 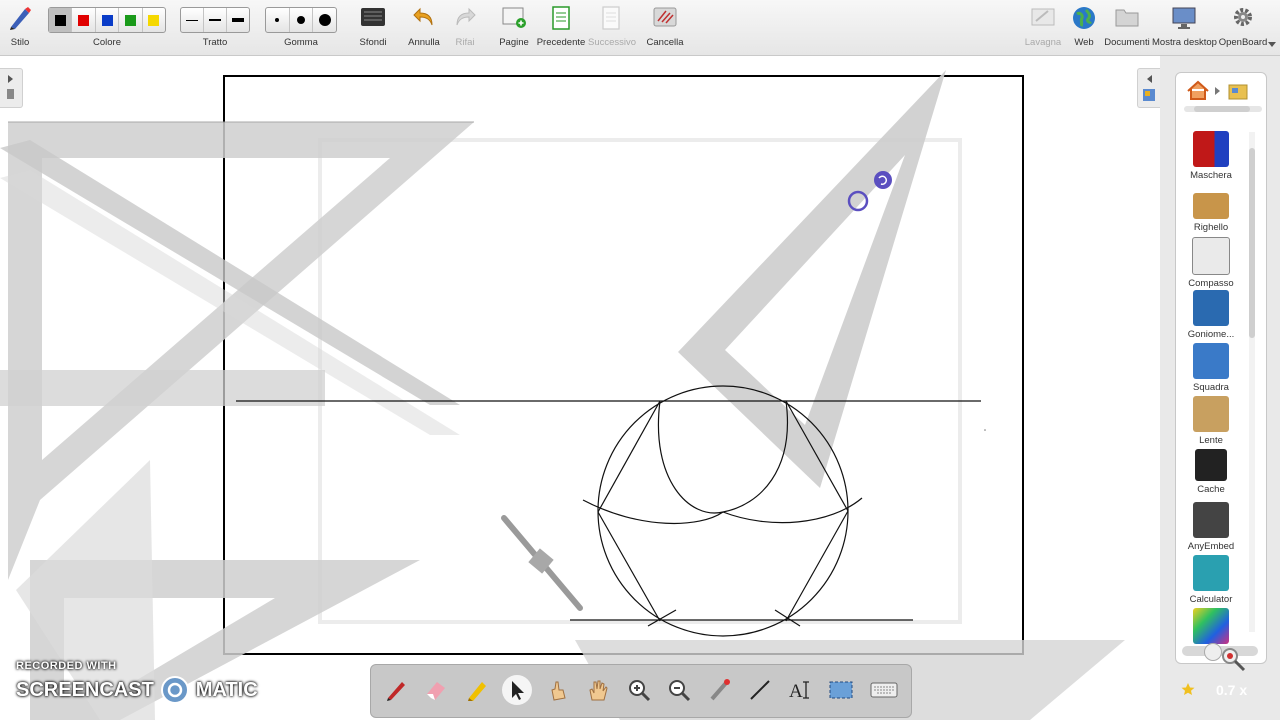 I want to click on magnifier-zoom-icon, so click(x=1234, y=660).